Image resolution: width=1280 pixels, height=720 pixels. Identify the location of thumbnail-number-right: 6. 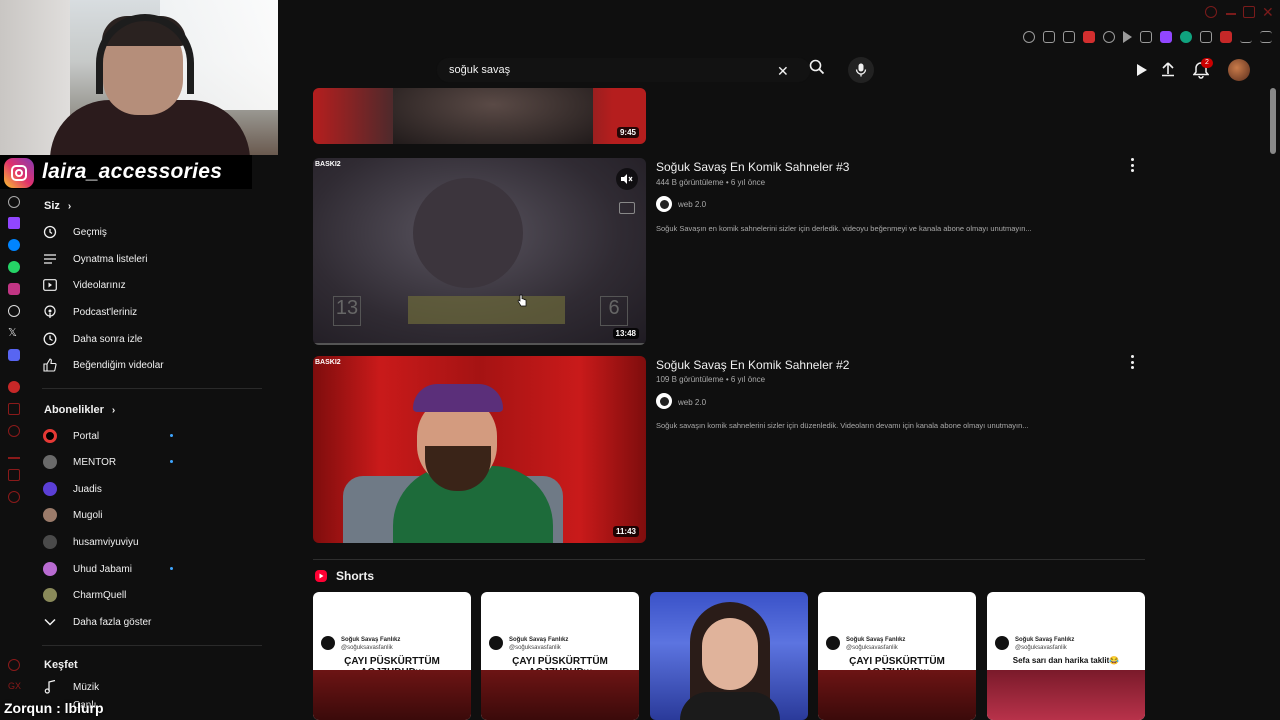
(614, 311).